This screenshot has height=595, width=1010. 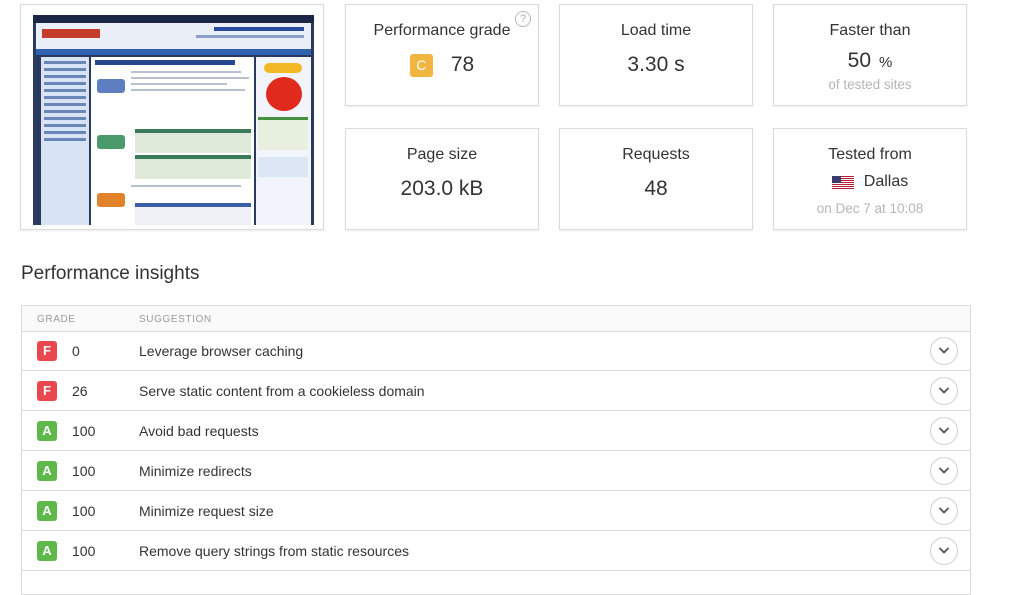 I want to click on requests-value: 48, so click(x=656, y=188).